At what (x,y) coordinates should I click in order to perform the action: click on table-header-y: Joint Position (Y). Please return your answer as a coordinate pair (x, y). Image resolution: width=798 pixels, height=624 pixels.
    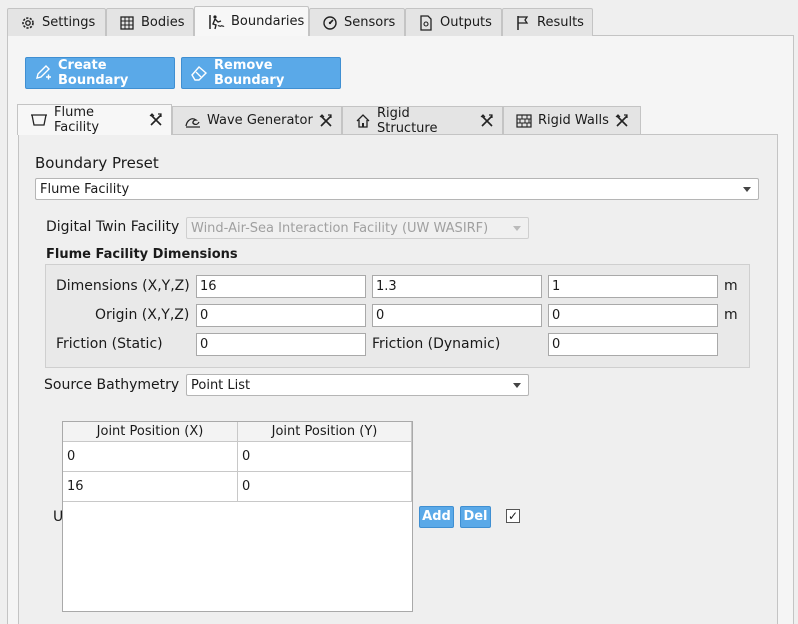
    Looking at the image, I should click on (325, 432).